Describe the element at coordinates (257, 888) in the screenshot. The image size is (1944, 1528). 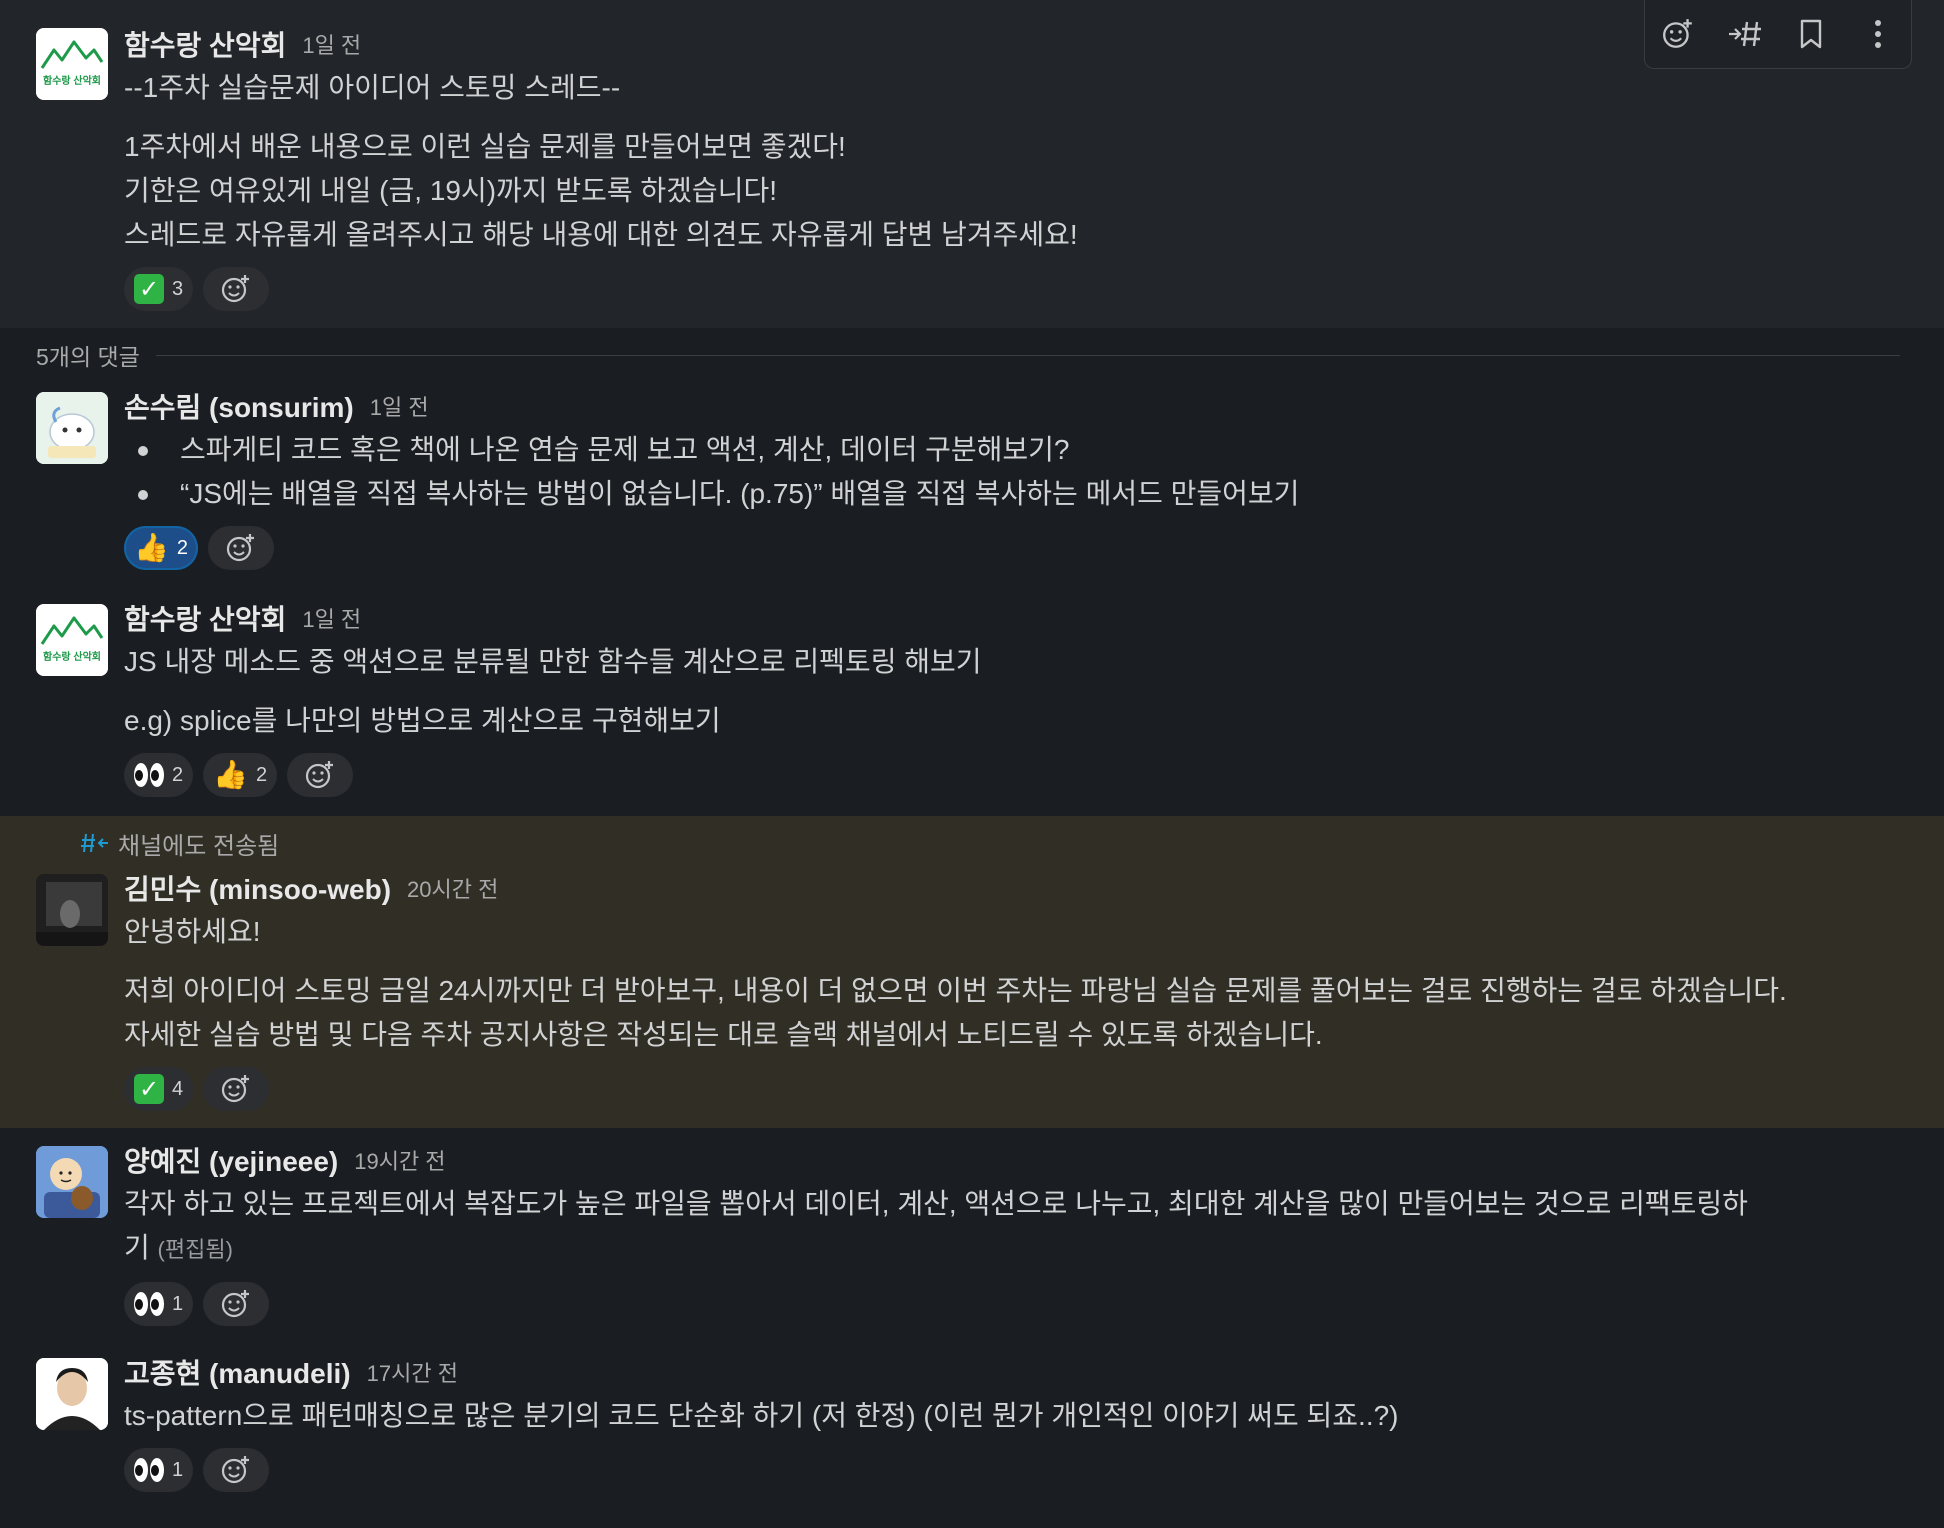
I see `author-name: 김민수 (minsoo-web)` at that location.